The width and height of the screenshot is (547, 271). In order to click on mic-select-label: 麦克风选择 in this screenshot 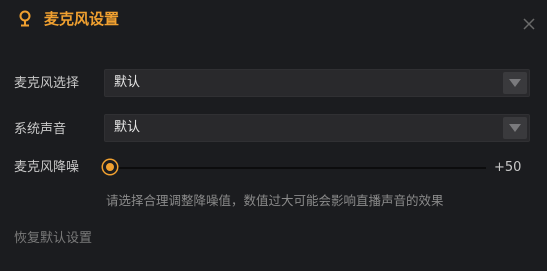, I will do `click(47, 83)`.